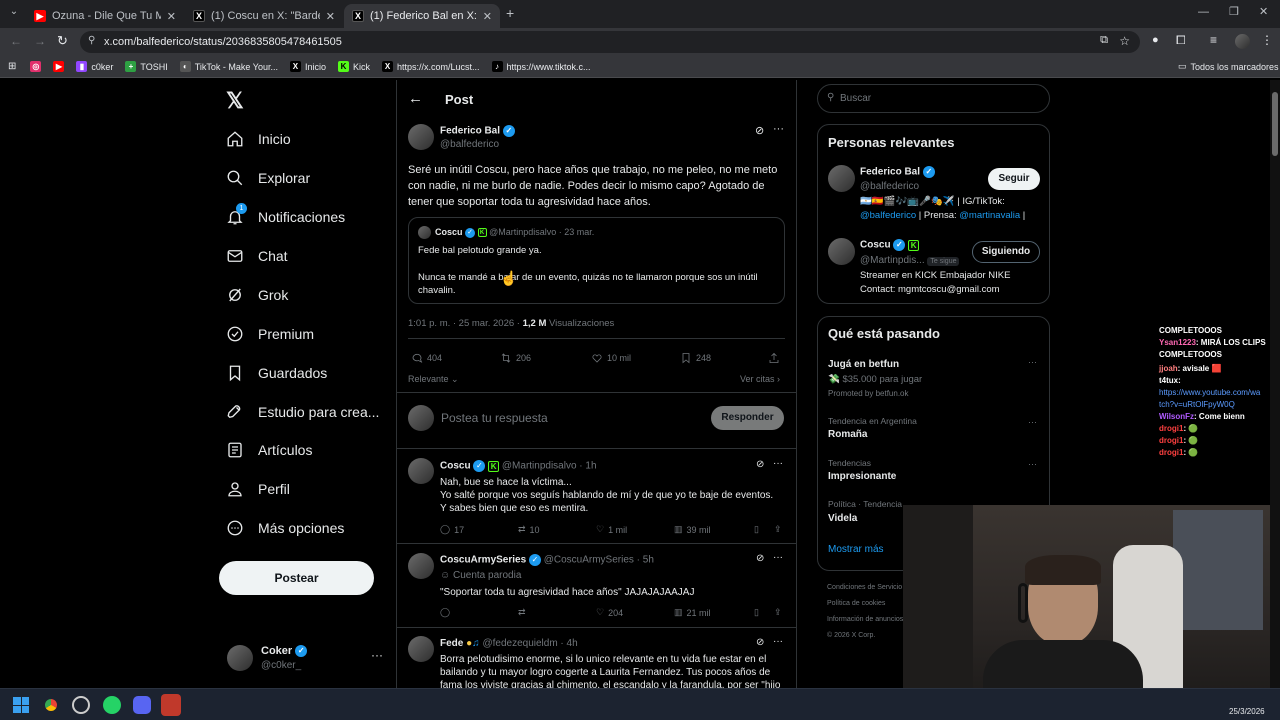 The height and width of the screenshot is (720, 1280). What do you see at coordinates (692, 612) in the screenshot?
I see `views-action: ▥ 21 mil` at bounding box center [692, 612].